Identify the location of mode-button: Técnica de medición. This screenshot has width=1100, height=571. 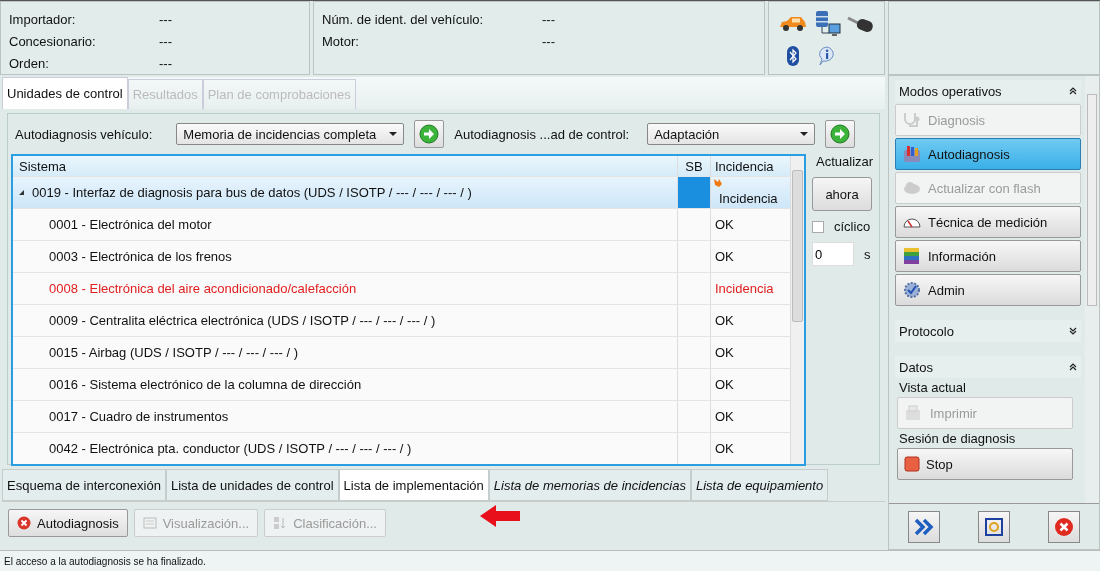
(988, 222).